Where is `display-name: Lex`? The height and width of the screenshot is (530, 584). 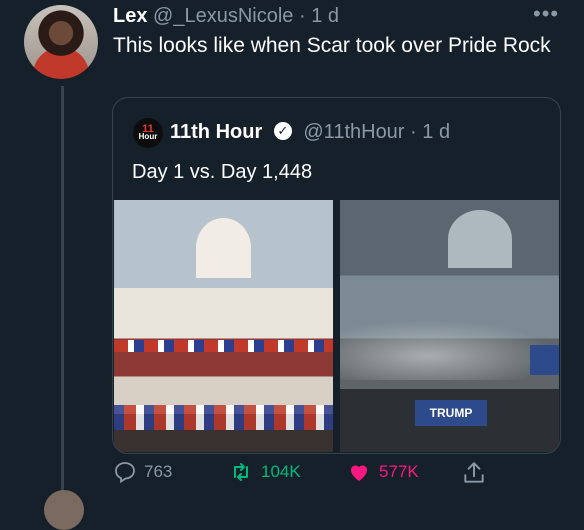 display-name: Lex is located at coordinates (130, 16).